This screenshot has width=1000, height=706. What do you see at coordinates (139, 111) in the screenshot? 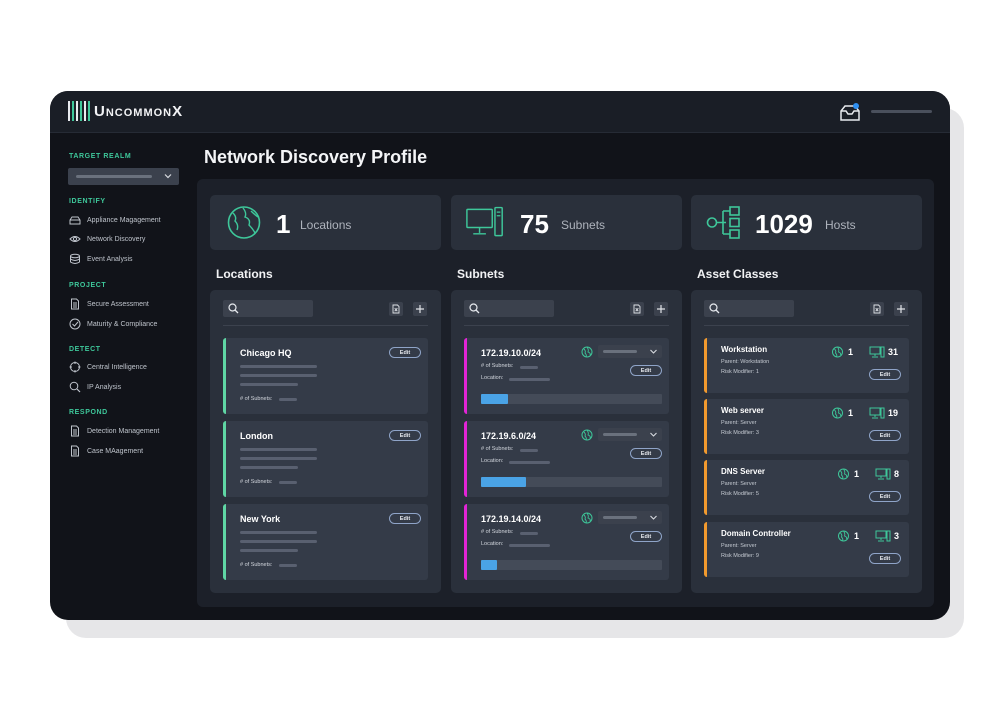
I see `brand-name: UncommonX` at bounding box center [139, 111].